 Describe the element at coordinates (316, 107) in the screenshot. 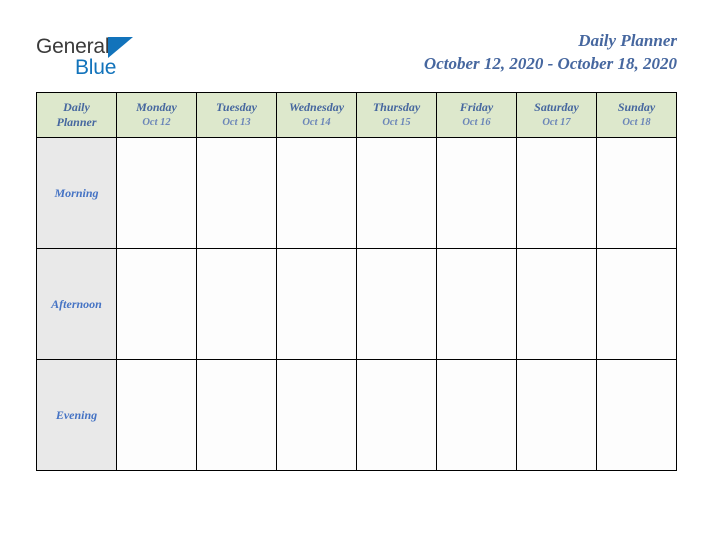

I see `day-name: Wednesday` at that location.